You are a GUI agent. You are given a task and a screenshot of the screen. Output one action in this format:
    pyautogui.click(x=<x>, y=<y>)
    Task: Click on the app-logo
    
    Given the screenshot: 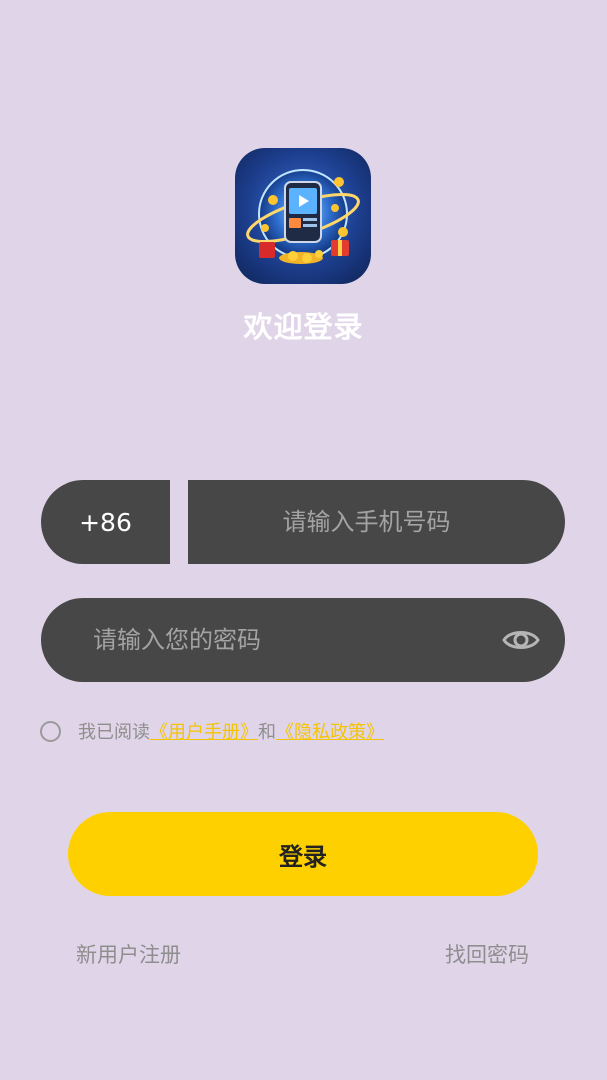 What is the action you would take?
    pyautogui.click(x=303, y=216)
    